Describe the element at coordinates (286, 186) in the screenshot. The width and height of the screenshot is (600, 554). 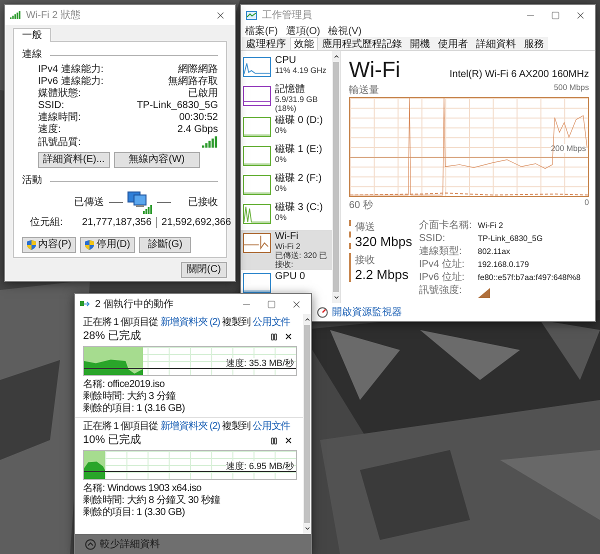
I see `resource-item: 磁碟 2 (F:) 0%` at that location.